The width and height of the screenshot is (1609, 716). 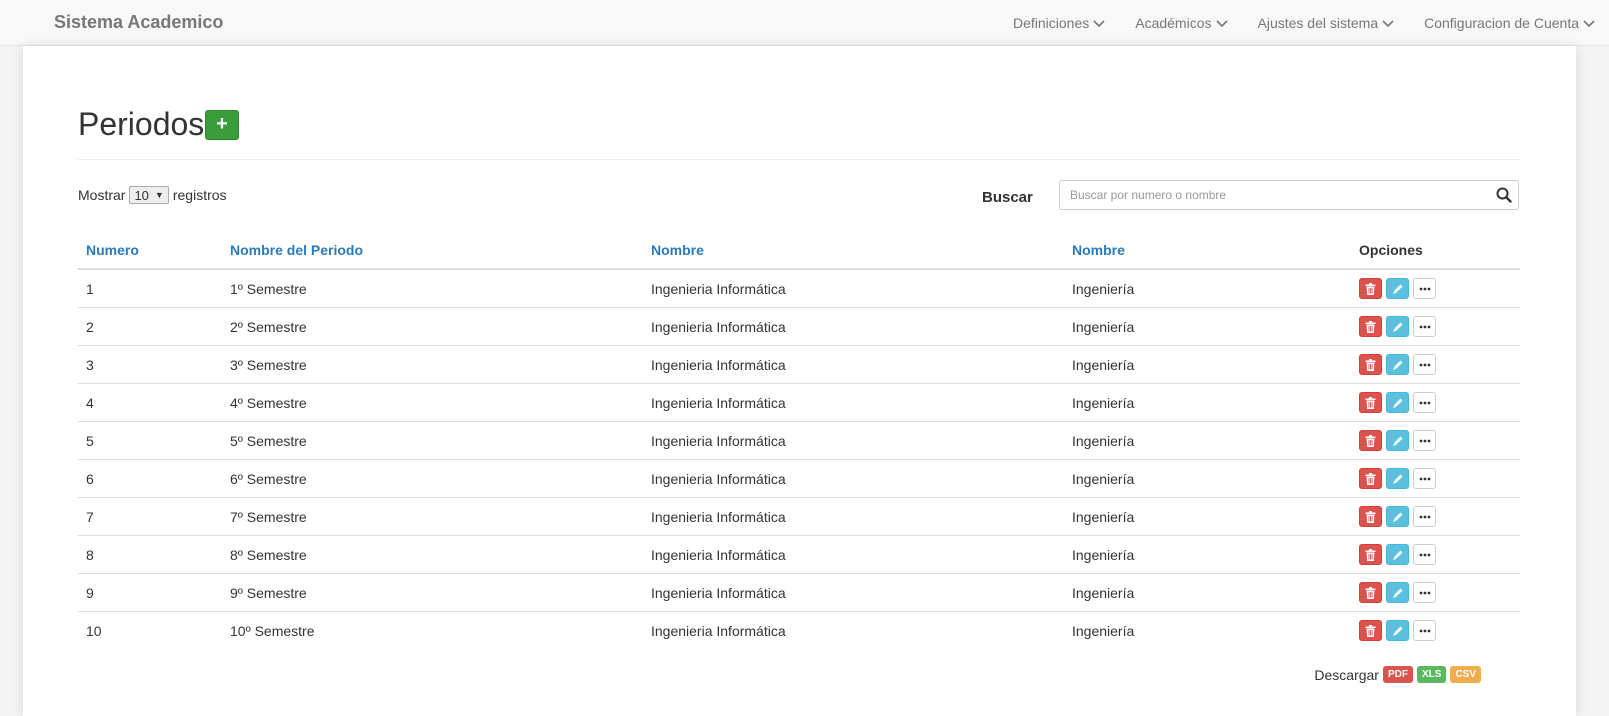 I want to click on add-period-button: +, so click(x=222, y=125).